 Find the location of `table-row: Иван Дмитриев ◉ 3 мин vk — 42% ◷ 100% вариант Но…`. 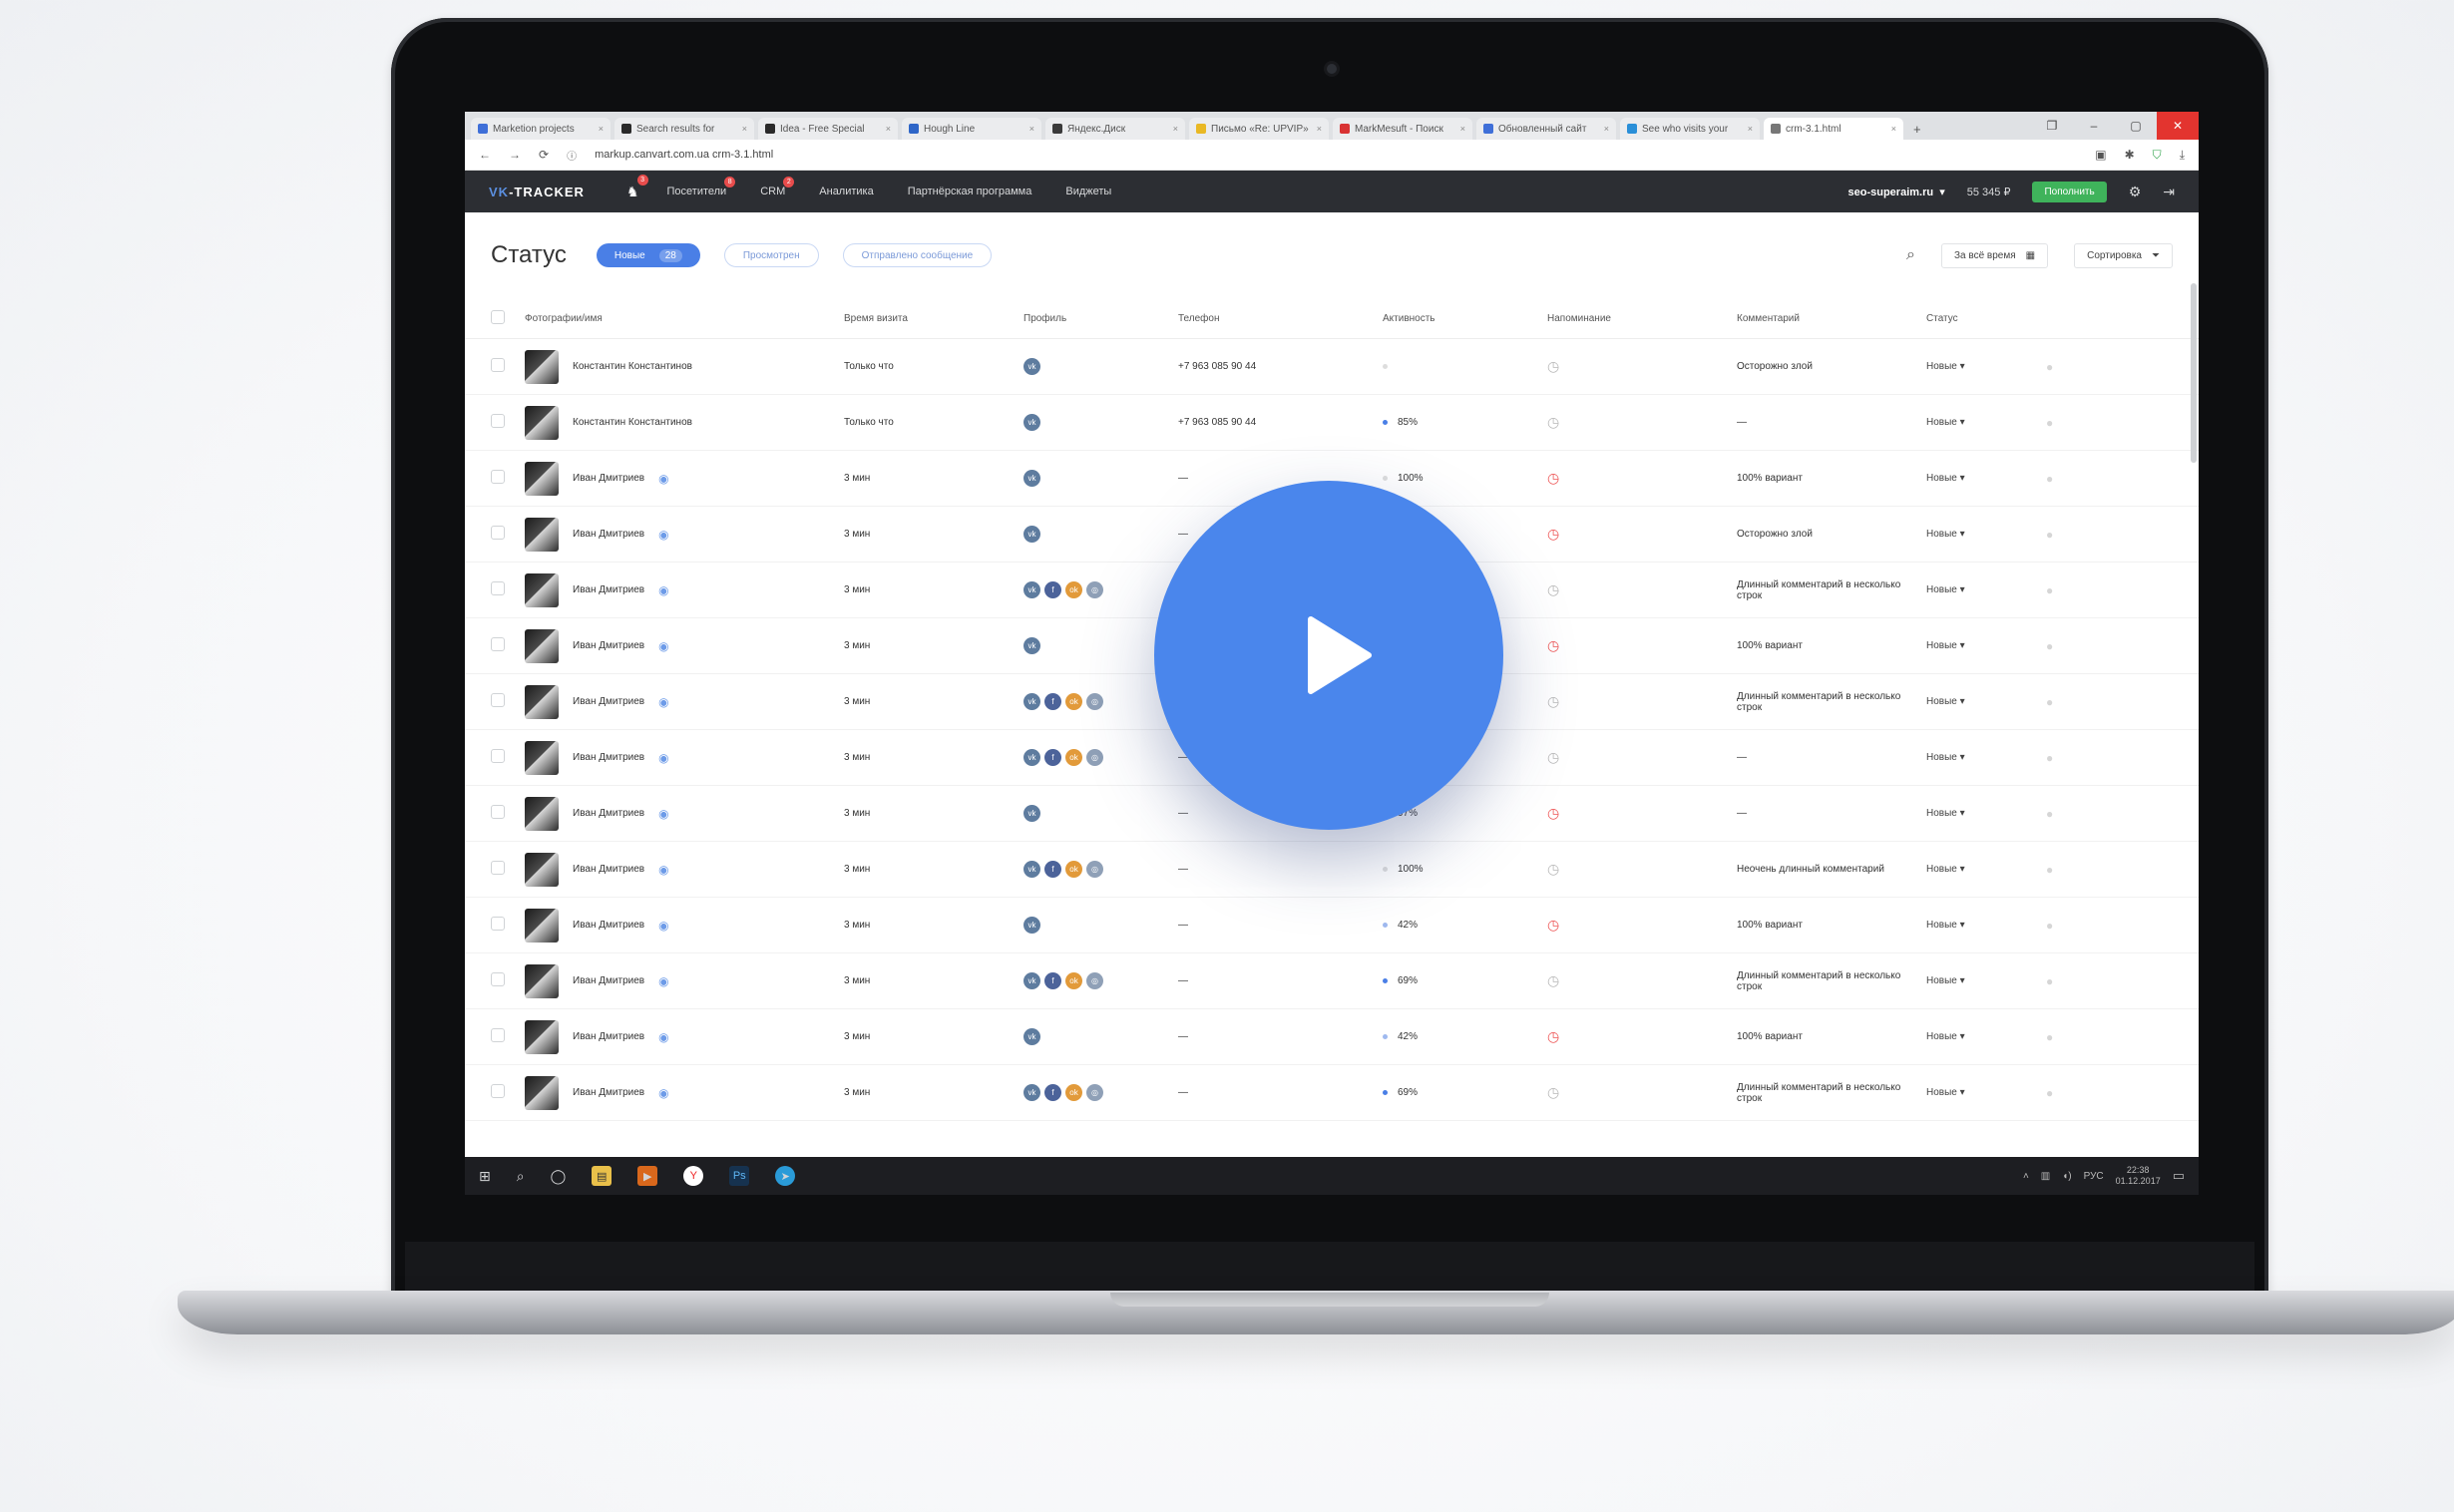

table-row: Иван Дмитриев ◉ 3 мин vk — 42% ◷ 100% вариант Но… is located at coordinates (1332, 925).